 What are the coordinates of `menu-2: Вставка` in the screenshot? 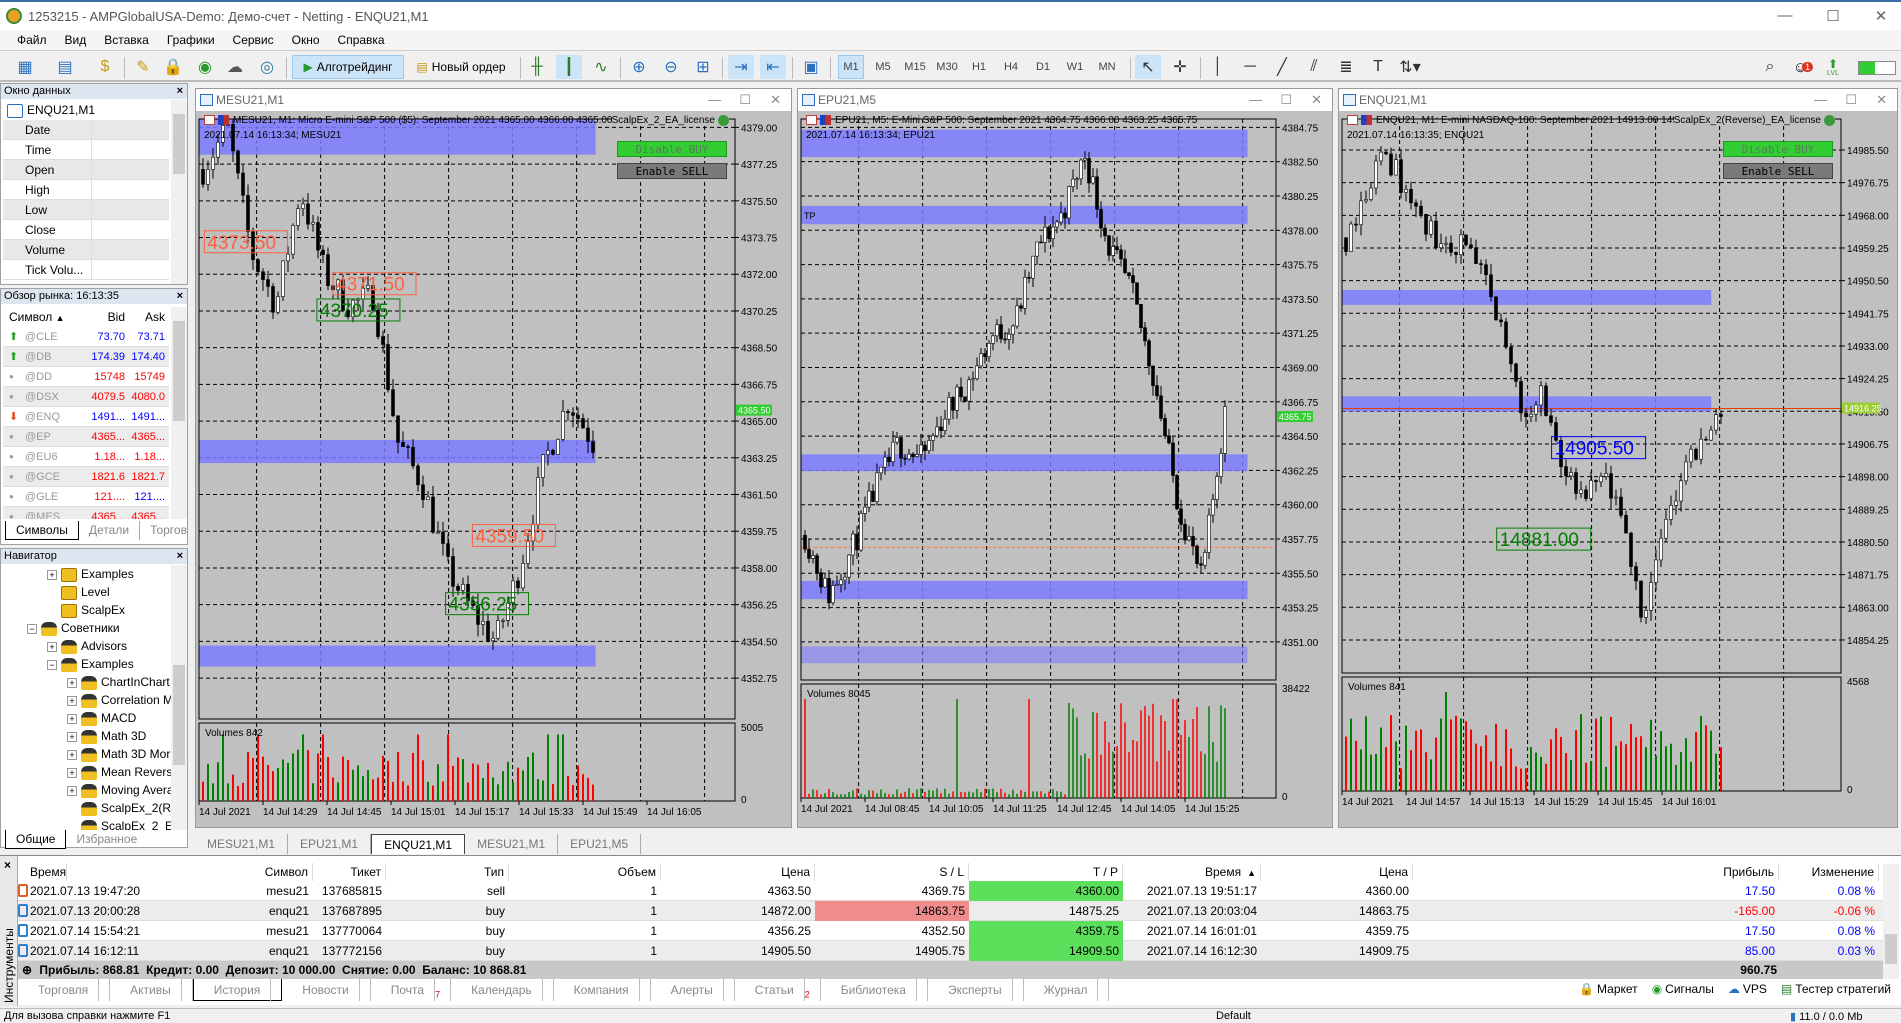 It's located at (126, 40).